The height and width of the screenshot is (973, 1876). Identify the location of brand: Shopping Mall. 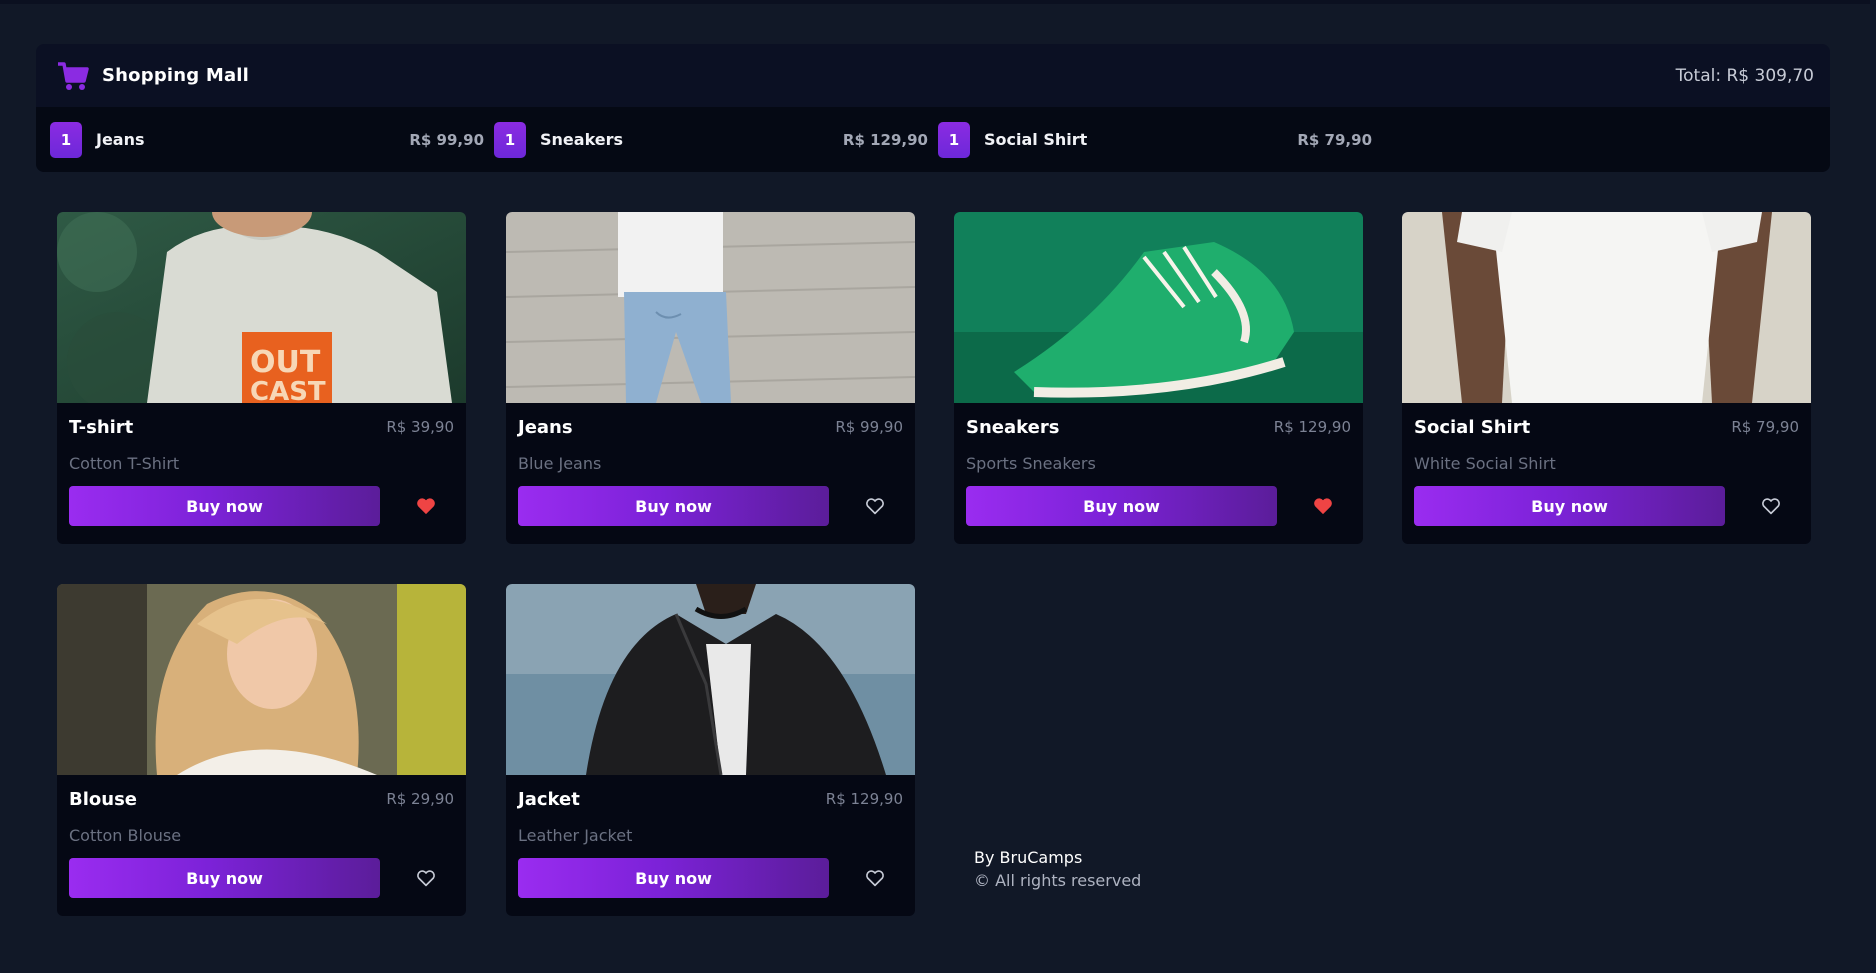
(152, 76).